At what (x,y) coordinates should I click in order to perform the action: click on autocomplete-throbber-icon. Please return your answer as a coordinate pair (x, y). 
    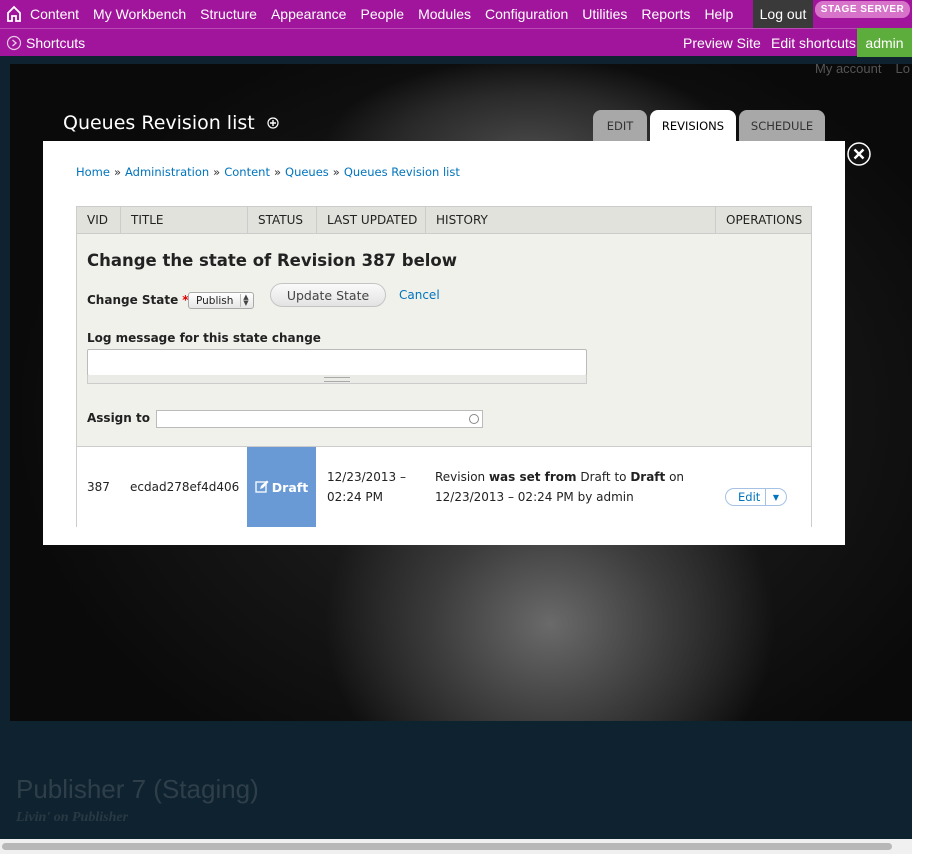
    Looking at the image, I should click on (474, 419).